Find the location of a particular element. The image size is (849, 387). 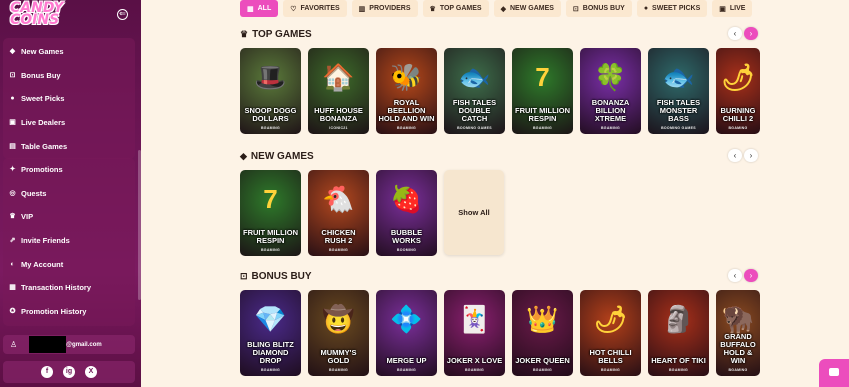

sidebar-item-live-dealers: ▣ Live Dealers is located at coordinates (37, 122).